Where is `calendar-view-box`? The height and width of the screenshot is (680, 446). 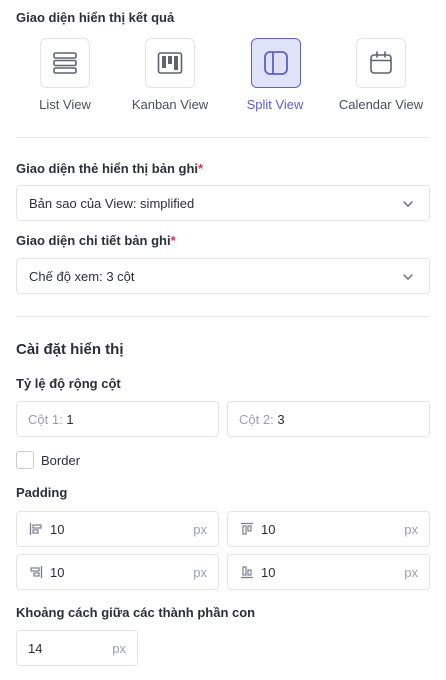
calendar-view-box is located at coordinates (381, 63).